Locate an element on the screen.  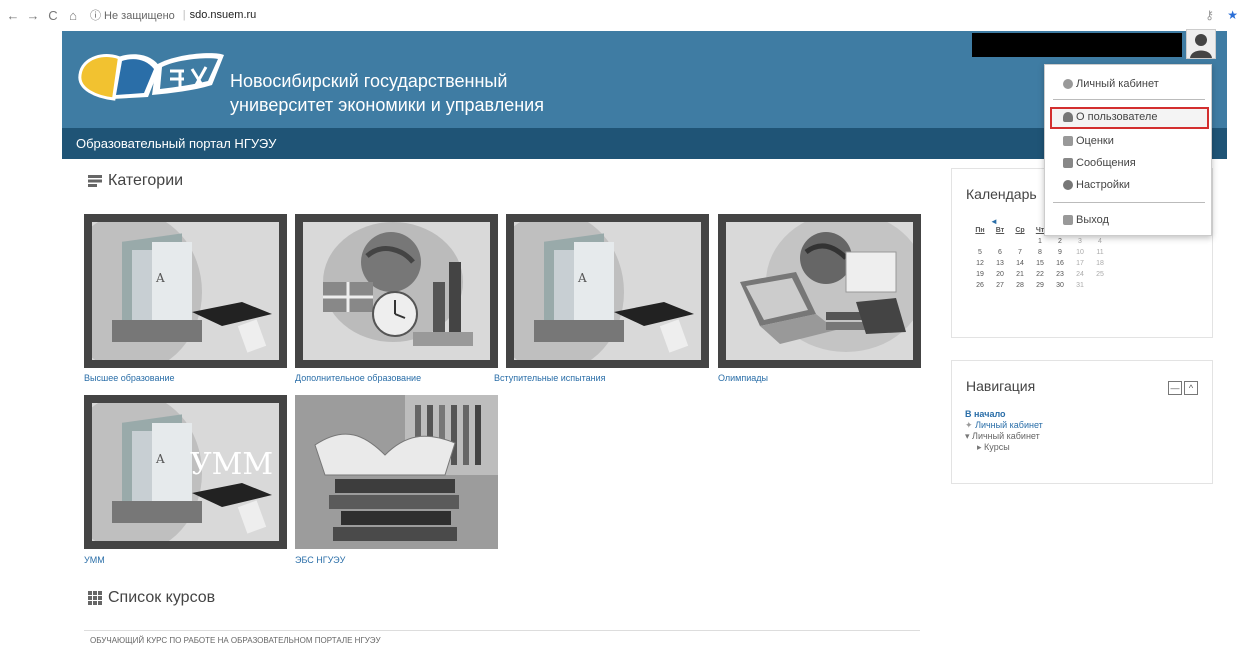
calendar-prev-icon: ◄ is located at coordinates (994, 221).